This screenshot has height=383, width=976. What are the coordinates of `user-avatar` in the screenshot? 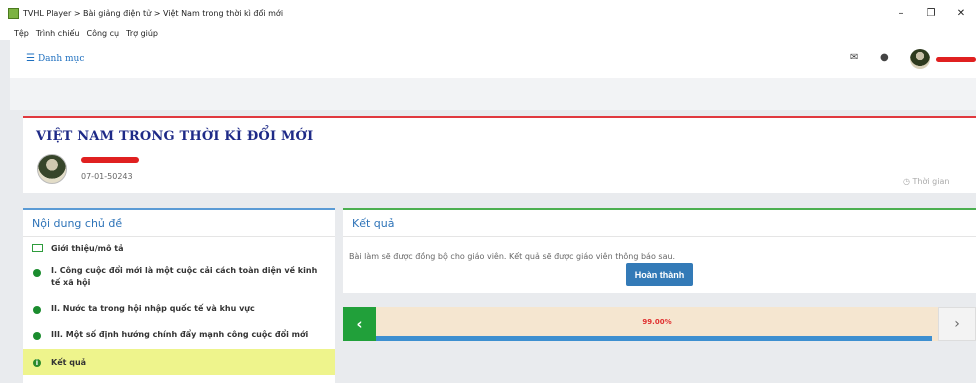 It's located at (920, 59).